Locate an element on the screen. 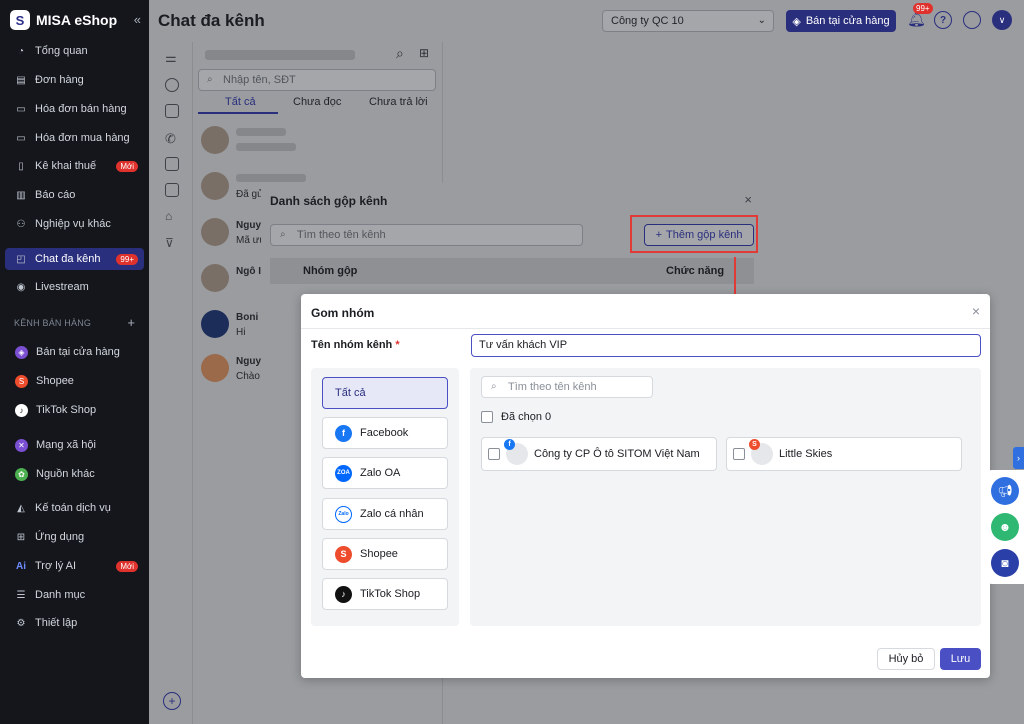 The image size is (1024, 724). message-icon is located at coordinates (172, 85).